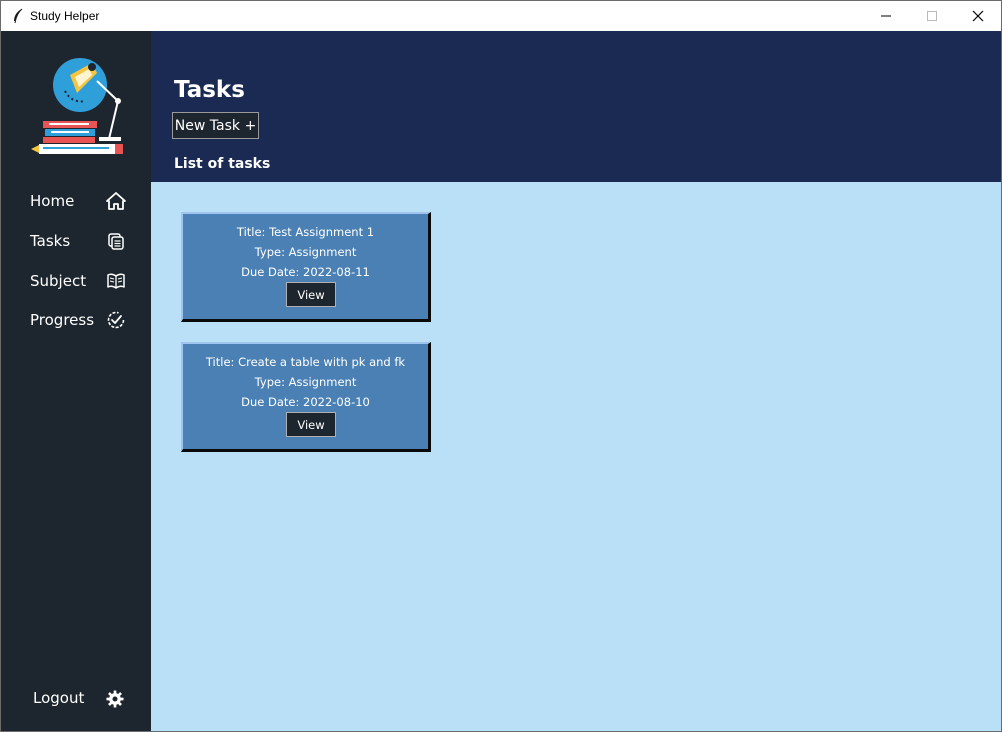  I want to click on sidebar-item-label: Progress, so click(62, 320).